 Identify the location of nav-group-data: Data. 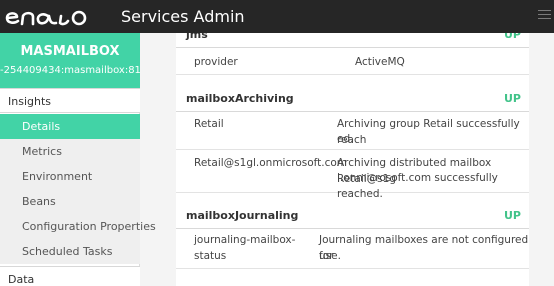
(70, 276).